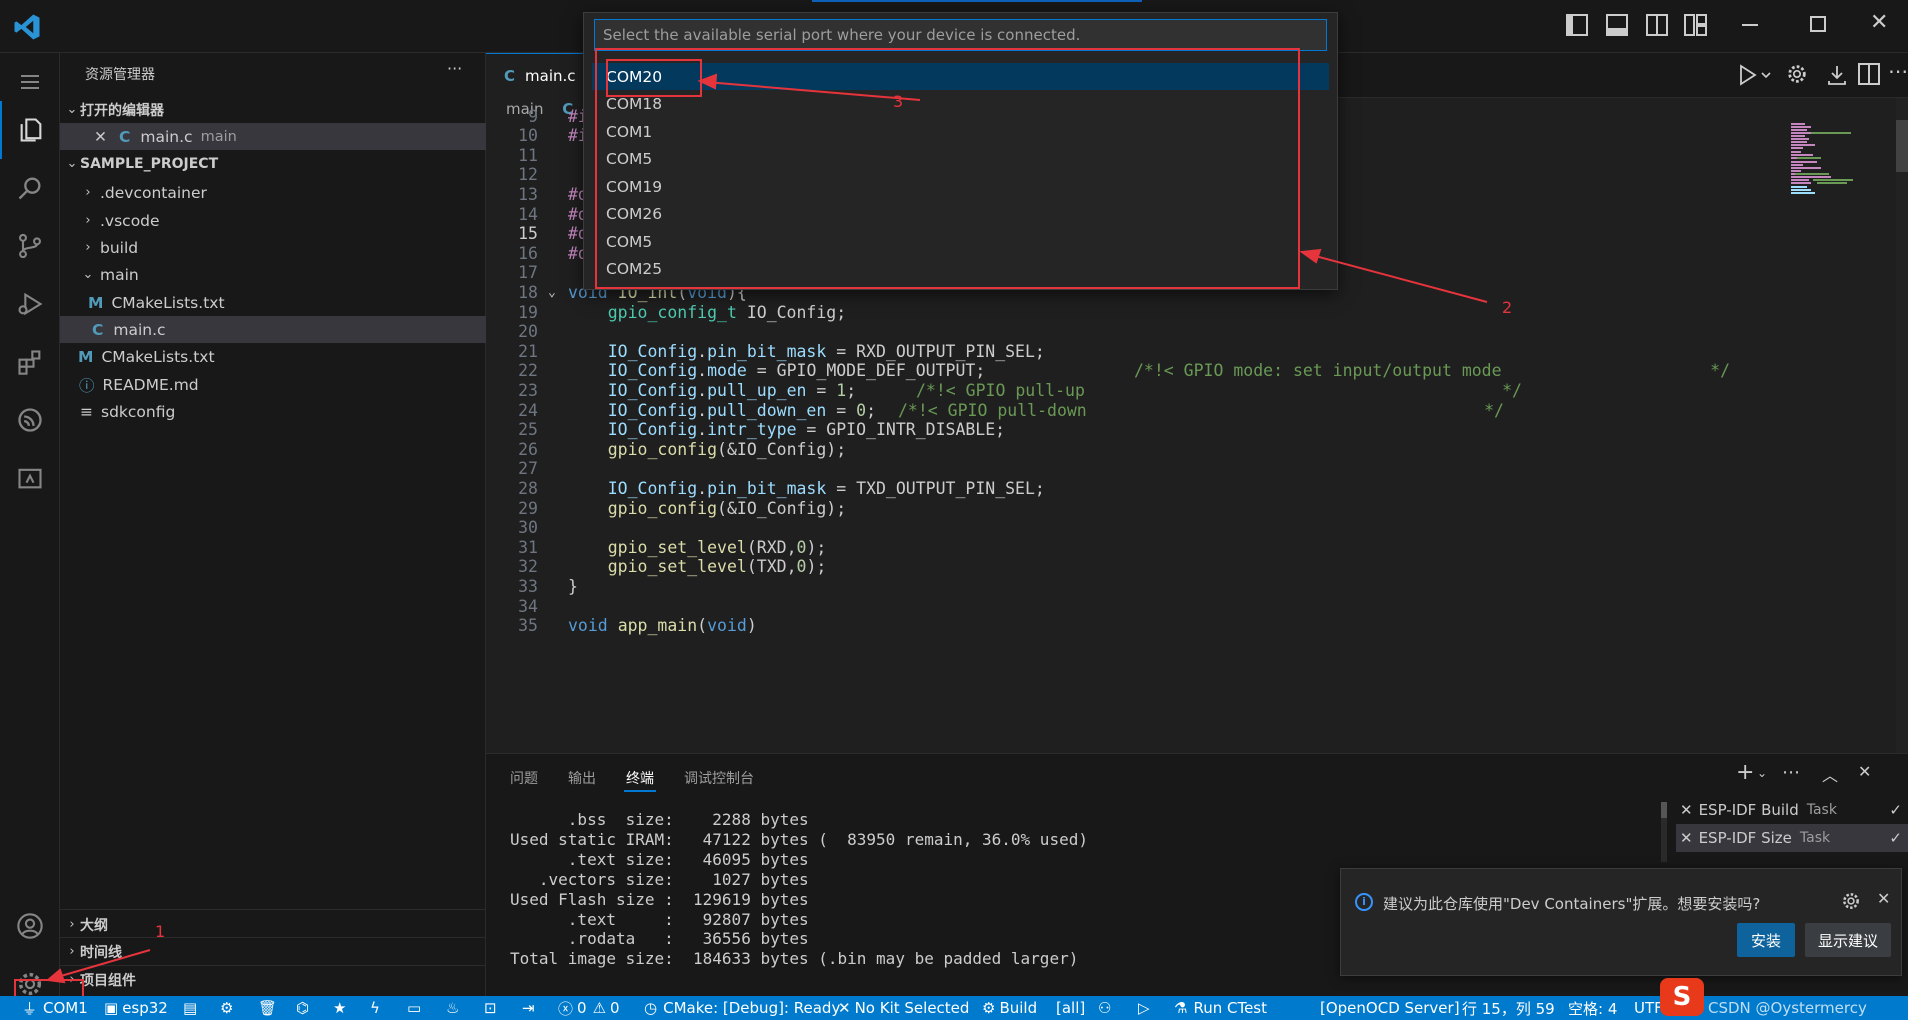  What do you see at coordinates (226, 1008) in the screenshot?
I see `sdkconfig-editor-icon: ⚙` at bounding box center [226, 1008].